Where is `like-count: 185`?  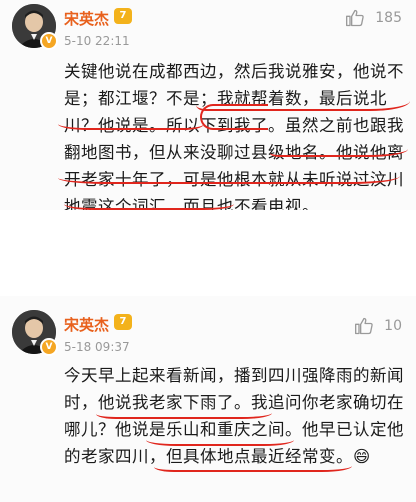
like-count: 185 is located at coordinates (388, 18).